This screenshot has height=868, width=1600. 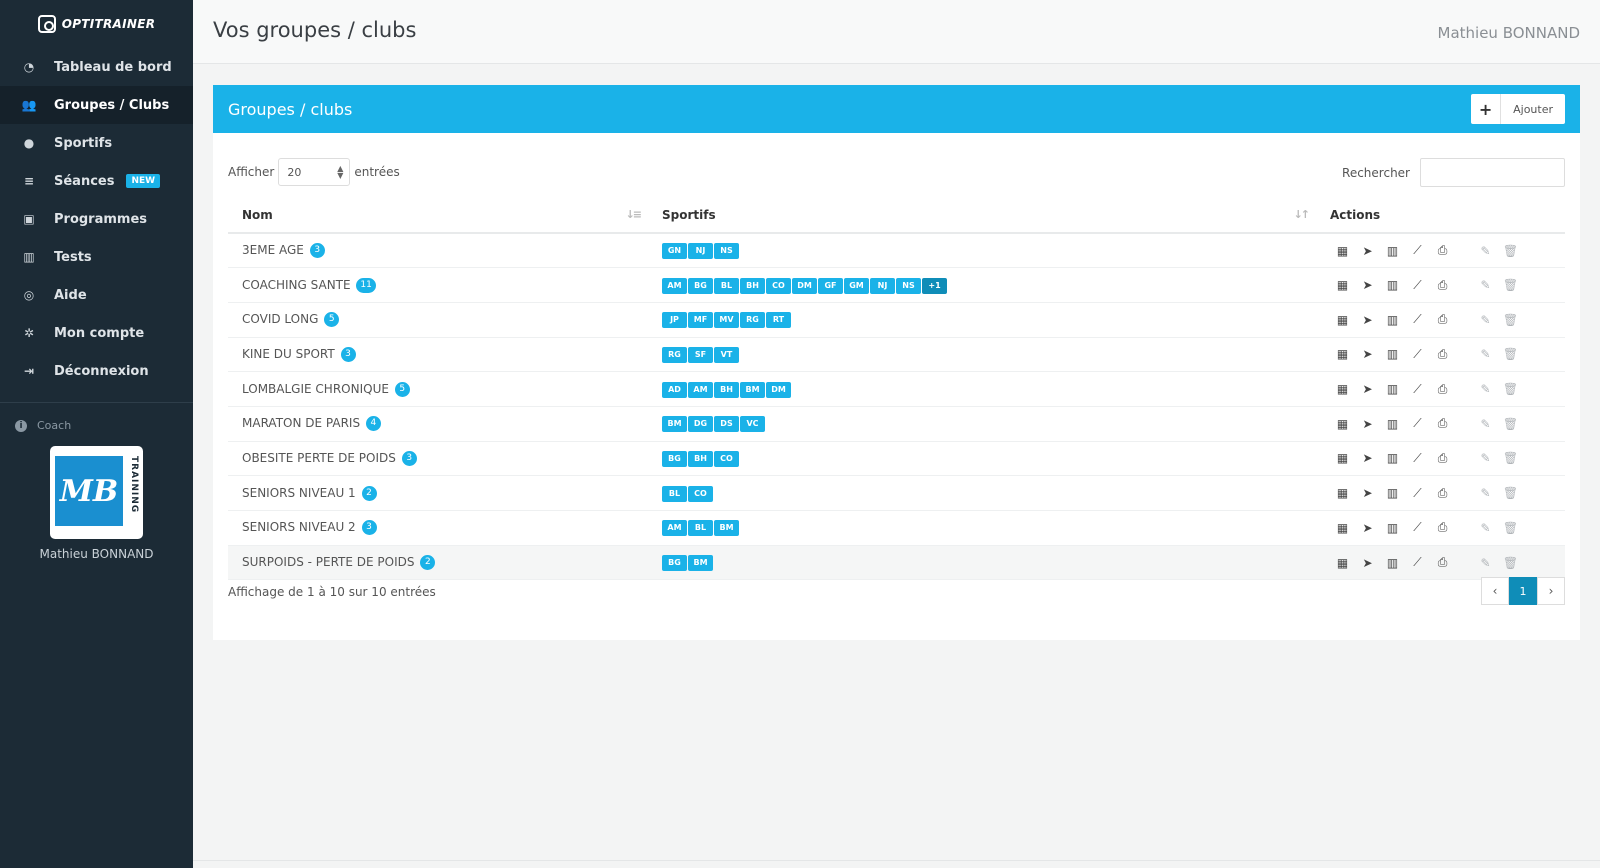 I want to click on table-row: KINE DU SPORT 3 RG SF VT ▦ ➤ ▥ ⟋ ⎙ ✎ 🗑, so click(x=896, y=355).